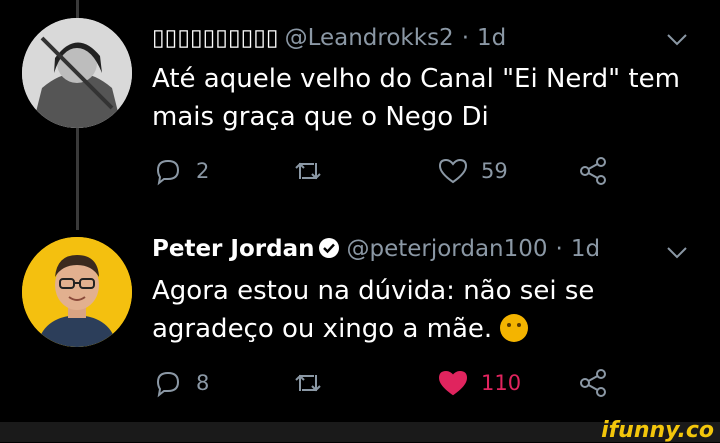 The height and width of the screenshot is (443, 720). Describe the element at coordinates (329, 248) in the screenshot. I see `verified-badge-icon` at that location.